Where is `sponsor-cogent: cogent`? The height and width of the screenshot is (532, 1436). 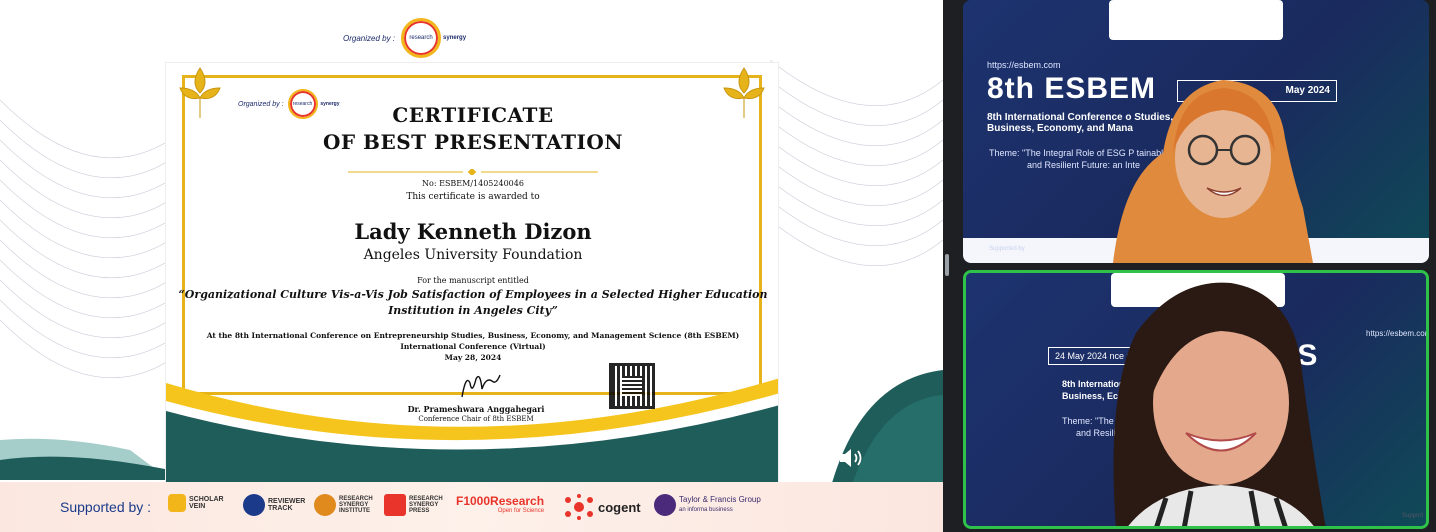 sponsor-cogent: cogent is located at coordinates (602, 507).